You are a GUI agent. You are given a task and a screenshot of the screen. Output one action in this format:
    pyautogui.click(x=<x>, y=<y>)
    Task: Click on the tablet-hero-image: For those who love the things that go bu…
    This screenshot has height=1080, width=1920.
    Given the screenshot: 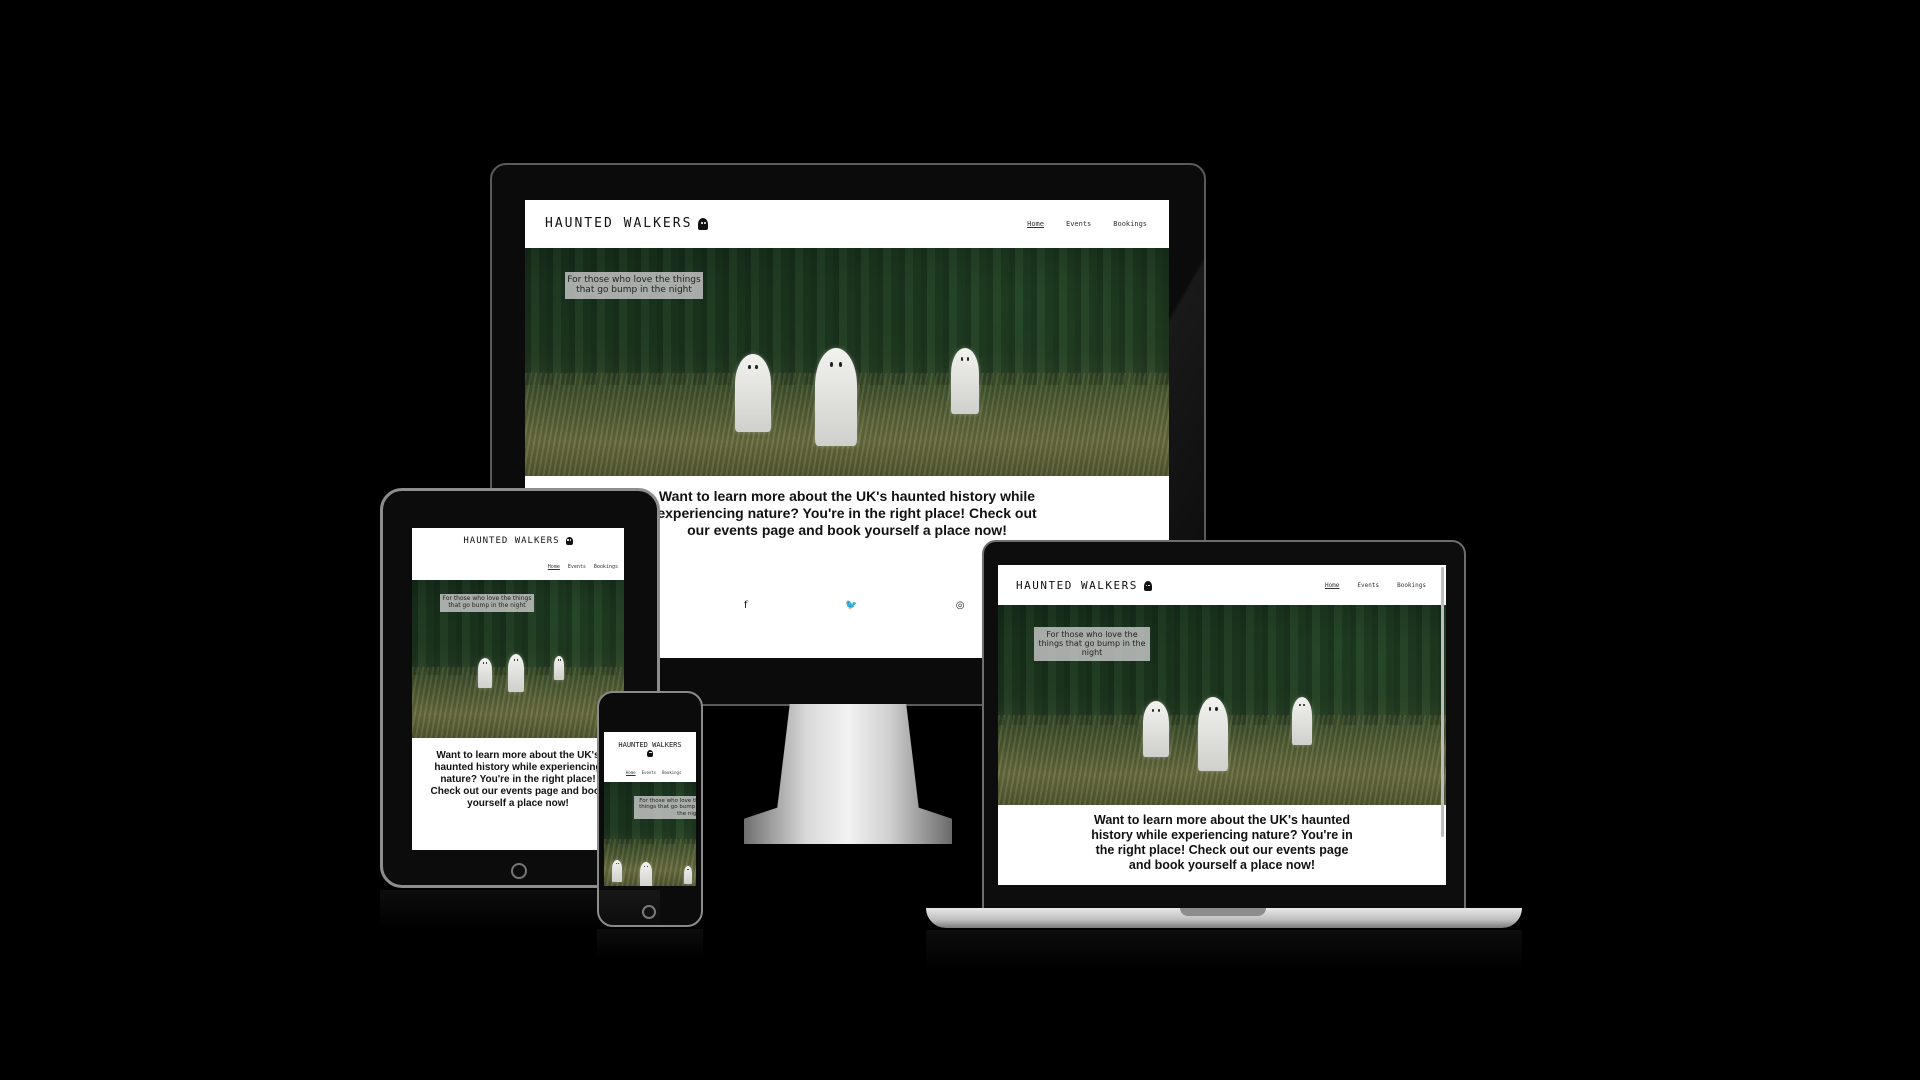 What is the action you would take?
    pyautogui.click(x=518, y=659)
    